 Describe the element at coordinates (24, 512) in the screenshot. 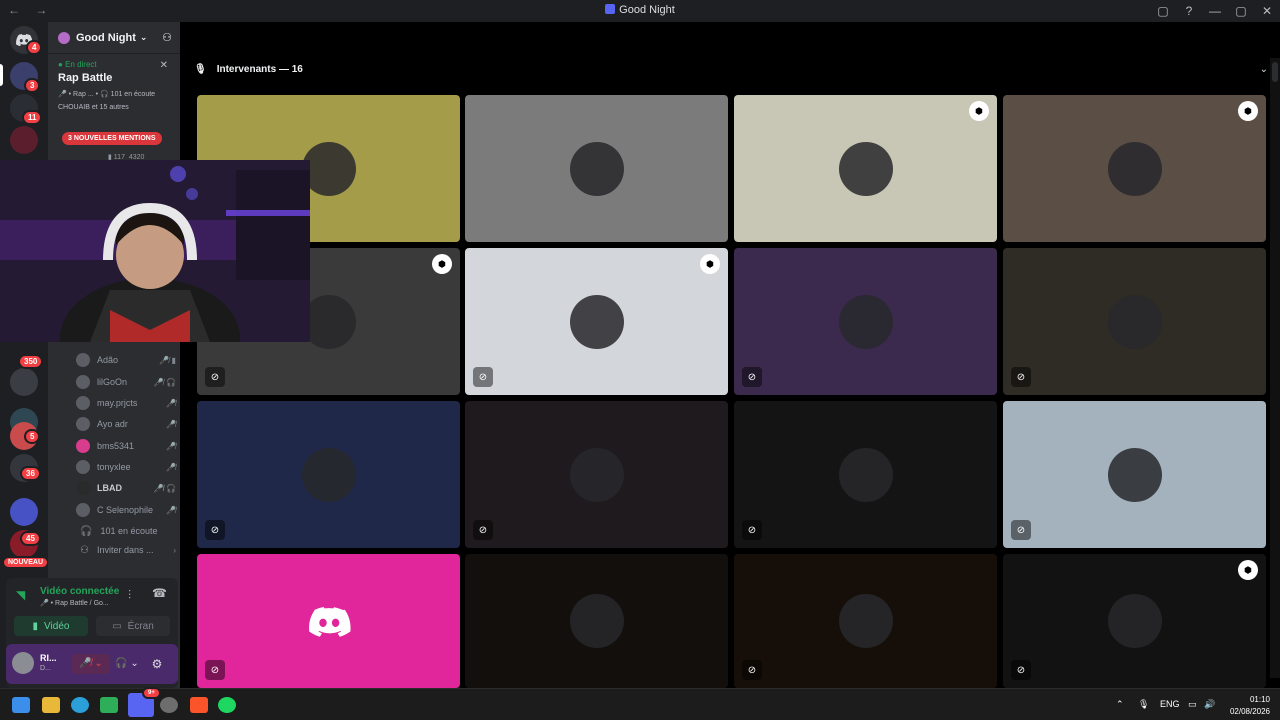

I see `folder-icon` at that location.